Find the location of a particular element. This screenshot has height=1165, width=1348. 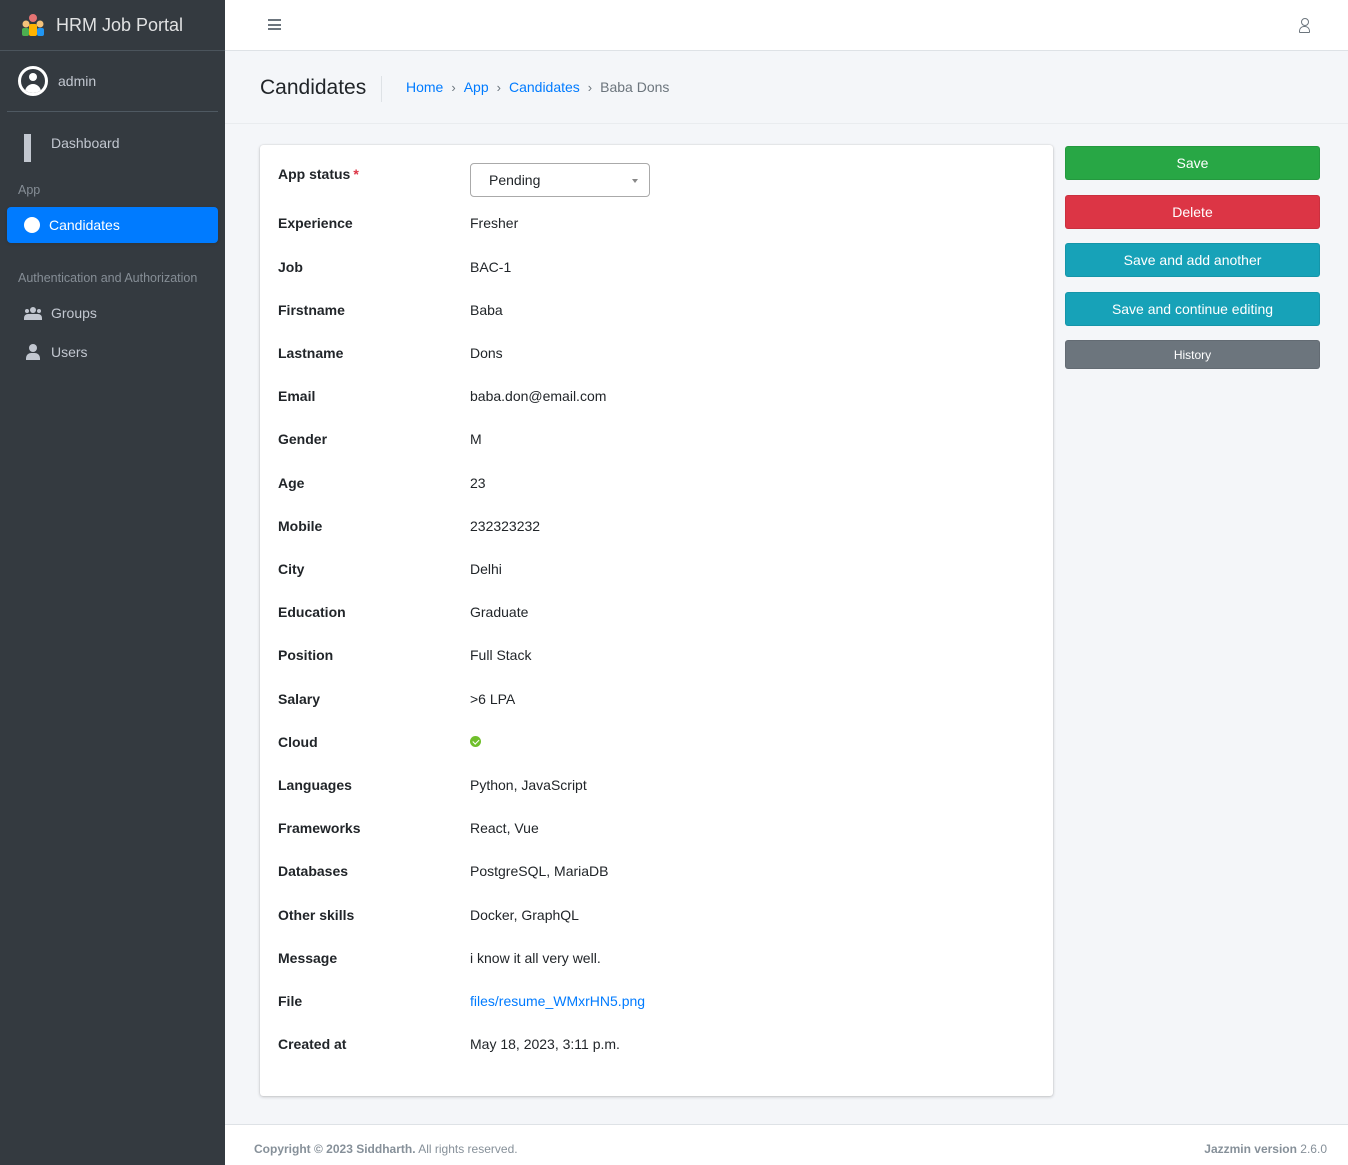

brand-title: HRM Job Portal is located at coordinates (120, 24).